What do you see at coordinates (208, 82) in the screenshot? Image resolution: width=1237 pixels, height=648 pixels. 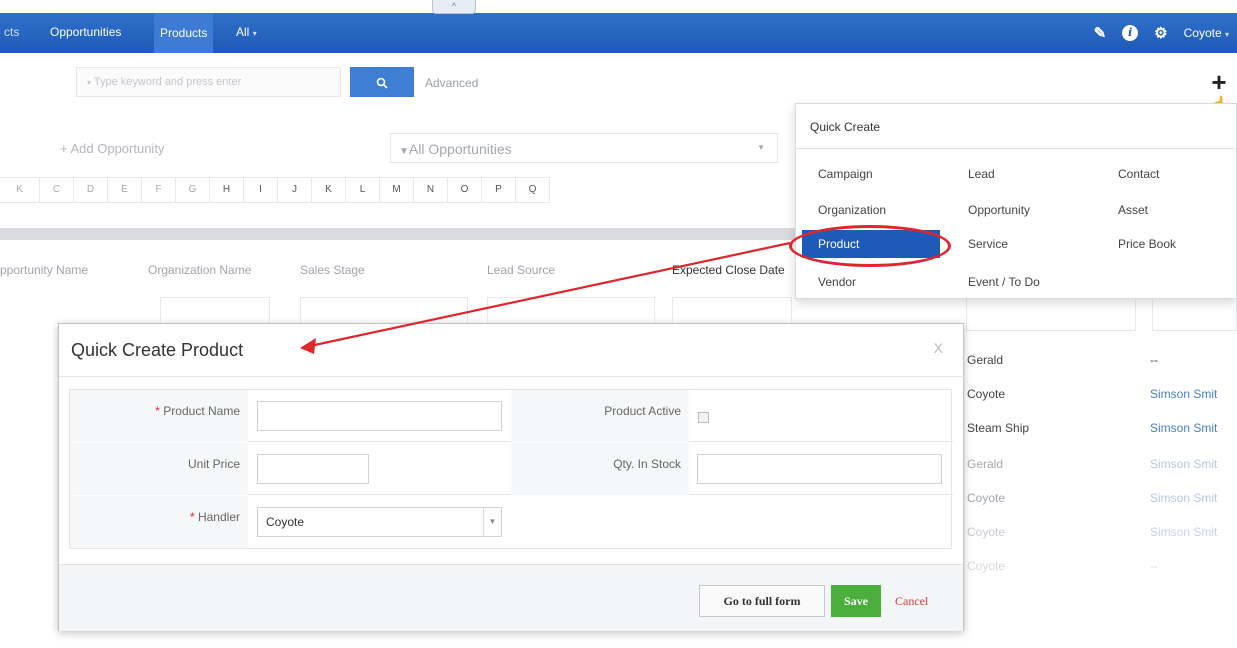 I see `search-input: ▾ Type keyword and press enter` at bounding box center [208, 82].